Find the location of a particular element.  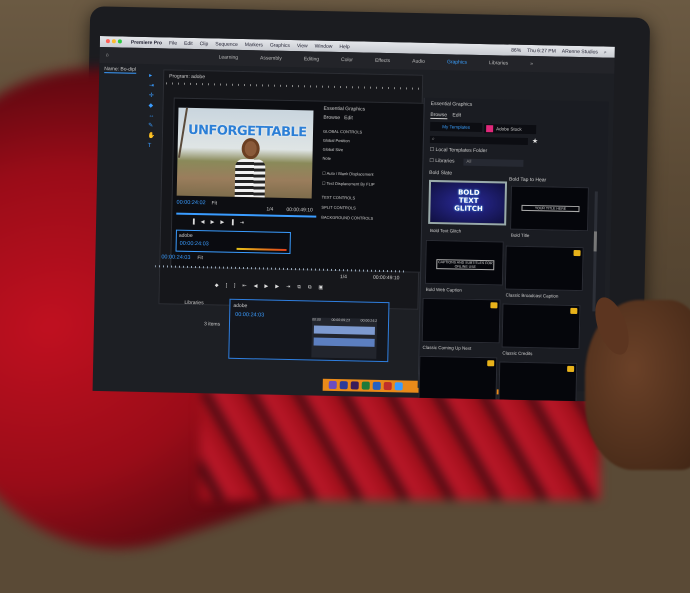

type-icon: T is located at coordinates (153, 146).